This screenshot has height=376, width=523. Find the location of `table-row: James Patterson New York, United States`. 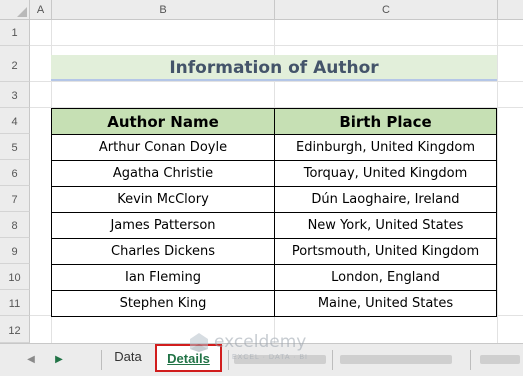

table-row: James Patterson New York, United States is located at coordinates (274, 225).